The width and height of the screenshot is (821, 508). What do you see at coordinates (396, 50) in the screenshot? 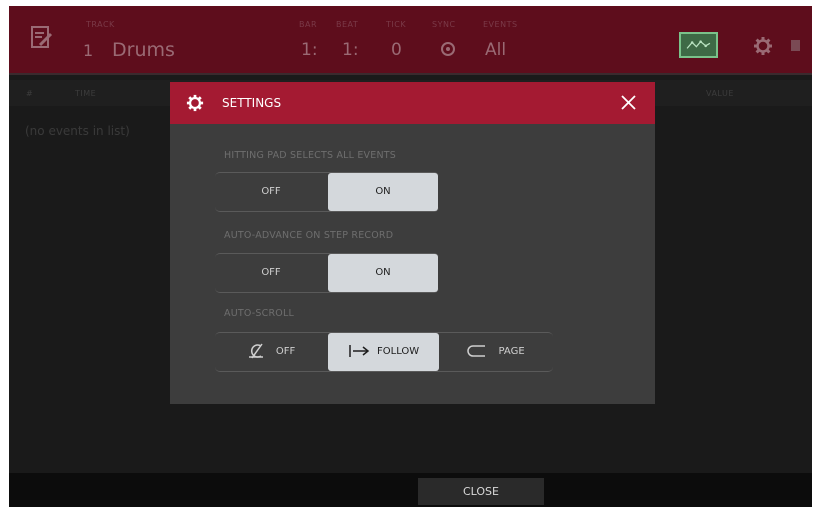
I see `tick-value: 0` at bounding box center [396, 50].